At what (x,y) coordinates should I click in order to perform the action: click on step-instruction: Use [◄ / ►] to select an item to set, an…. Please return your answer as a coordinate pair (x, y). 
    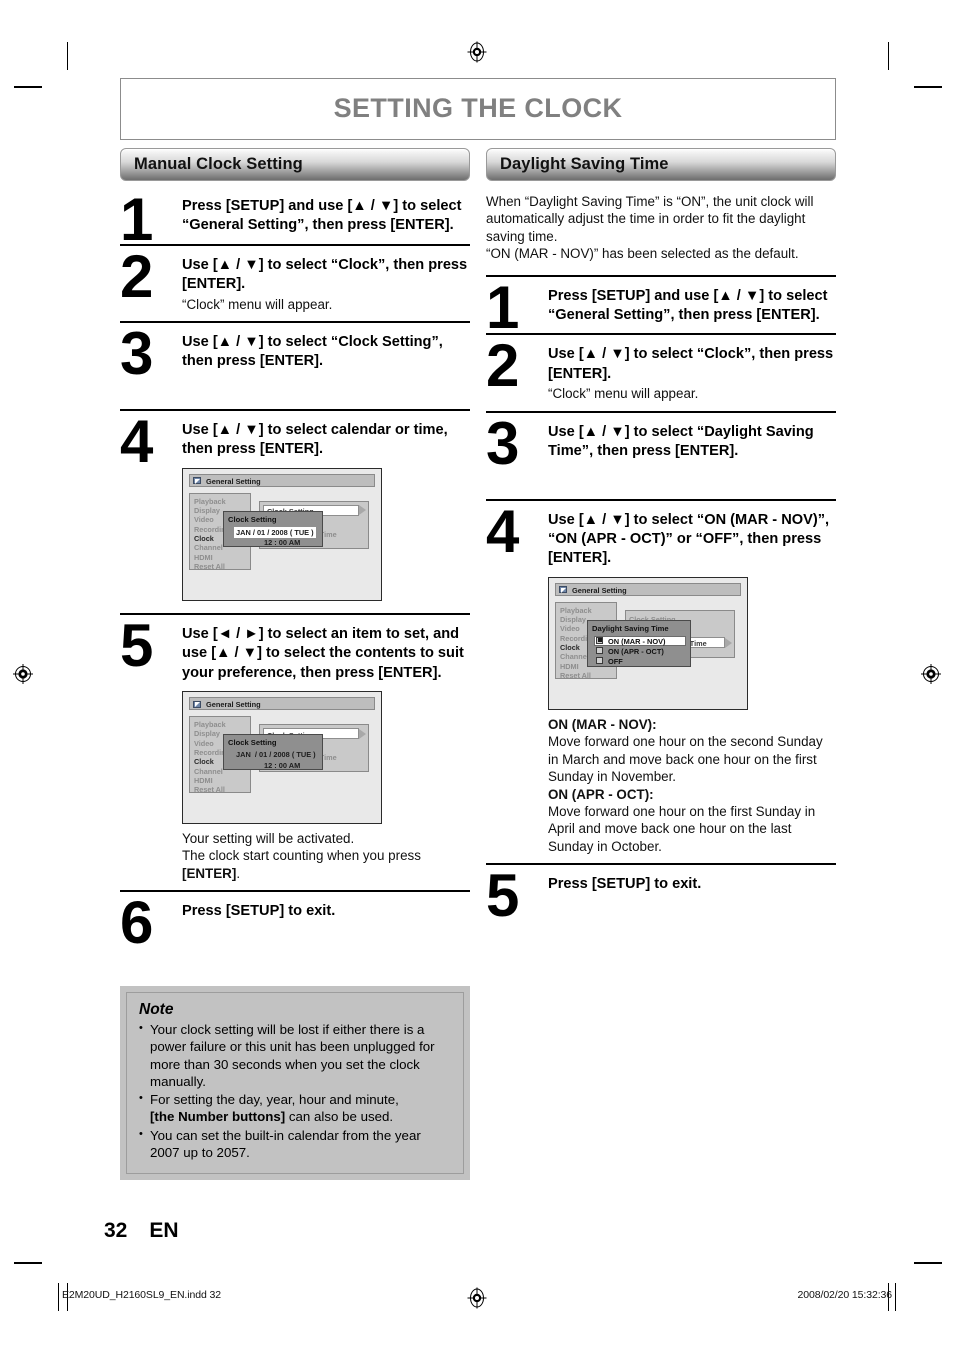
    Looking at the image, I should click on (323, 653).